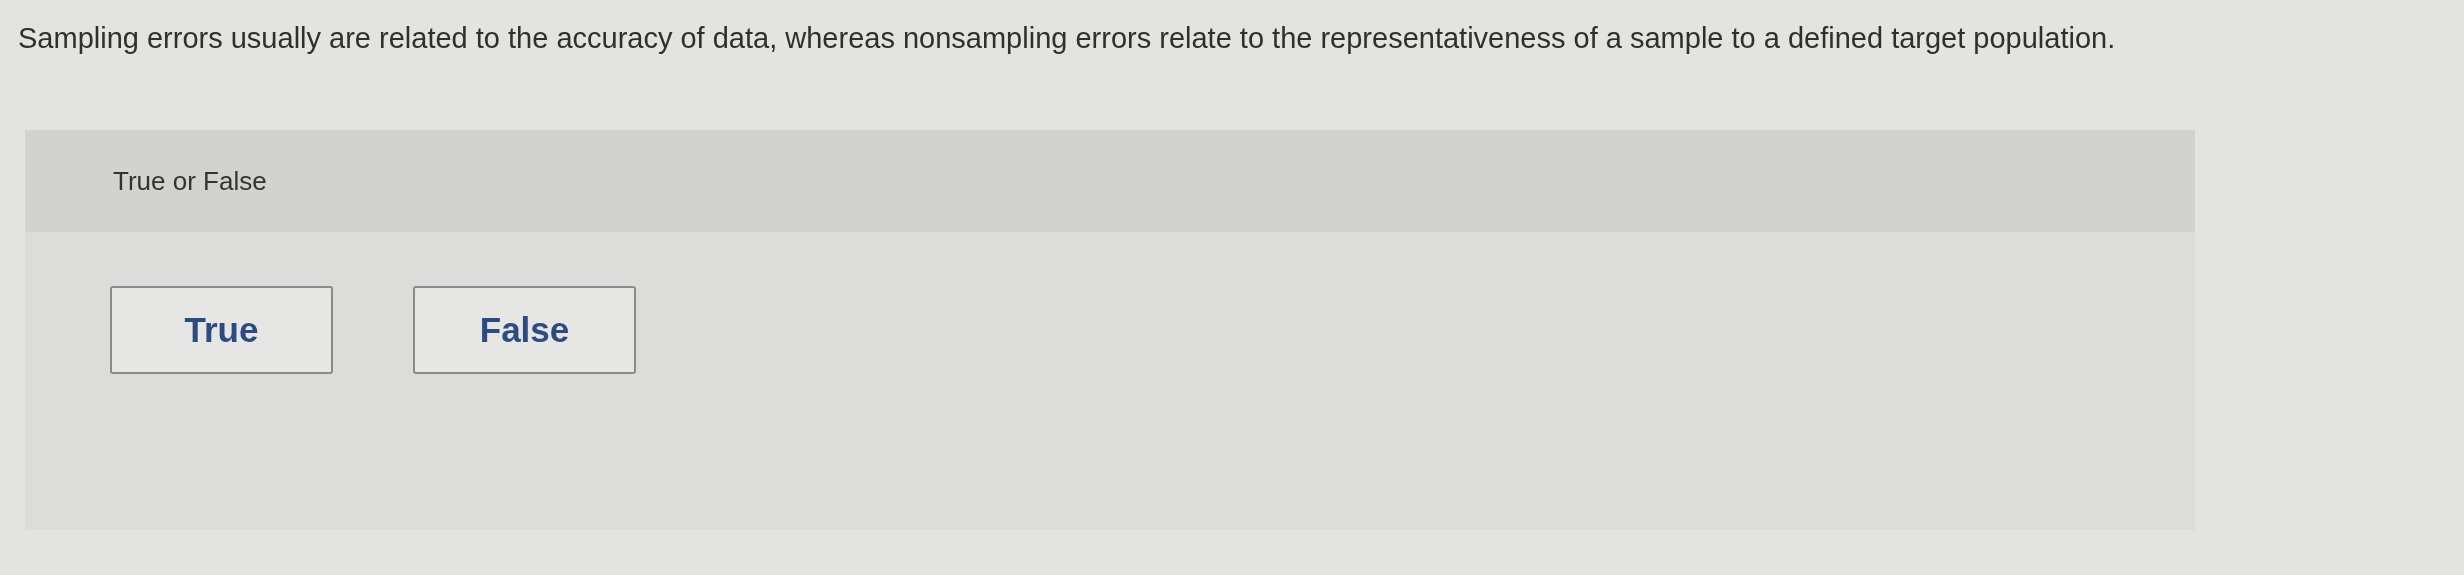 The width and height of the screenshot is (2464, 575). I want to click on question-text: Sampling errors usually are related to the accuracy of data, whereas nonsampling errors relate to the representativeness of a sample to a defined target population., so click(1067, 38).